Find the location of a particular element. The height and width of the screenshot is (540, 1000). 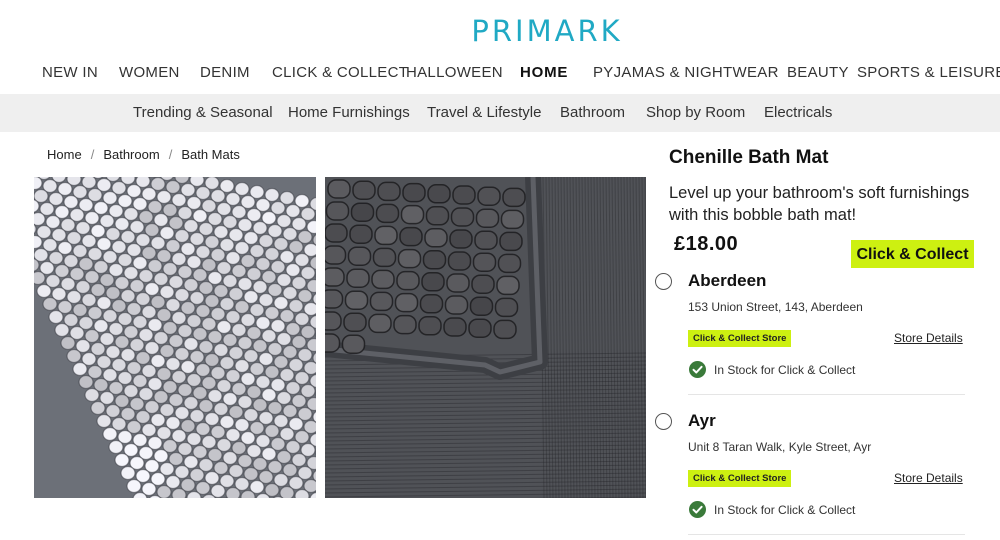

primark-logo: PRIMARK is located at coordinates (500, 31).